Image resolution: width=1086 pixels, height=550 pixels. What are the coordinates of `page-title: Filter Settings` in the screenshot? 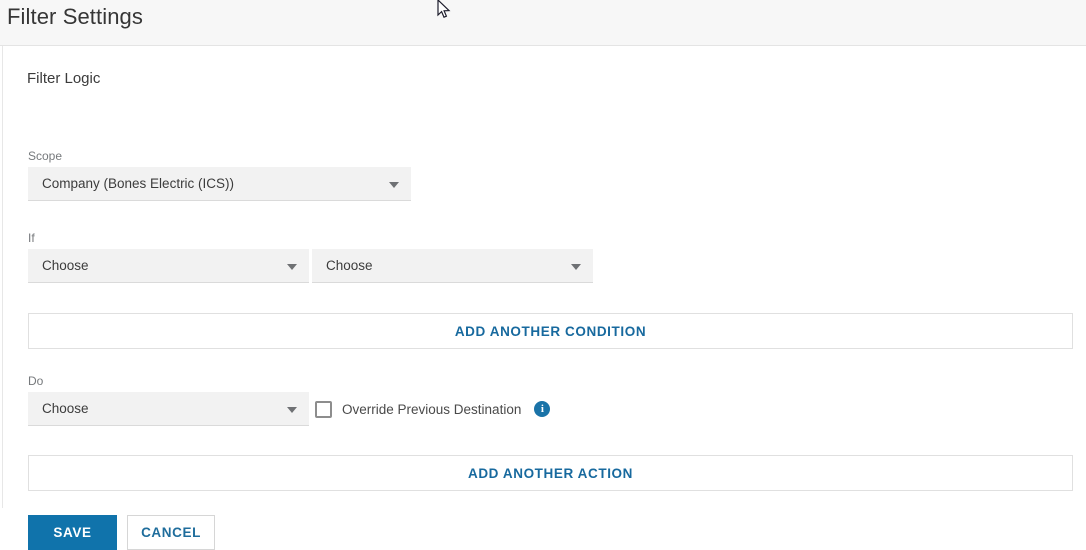 It's located at (75, 16).